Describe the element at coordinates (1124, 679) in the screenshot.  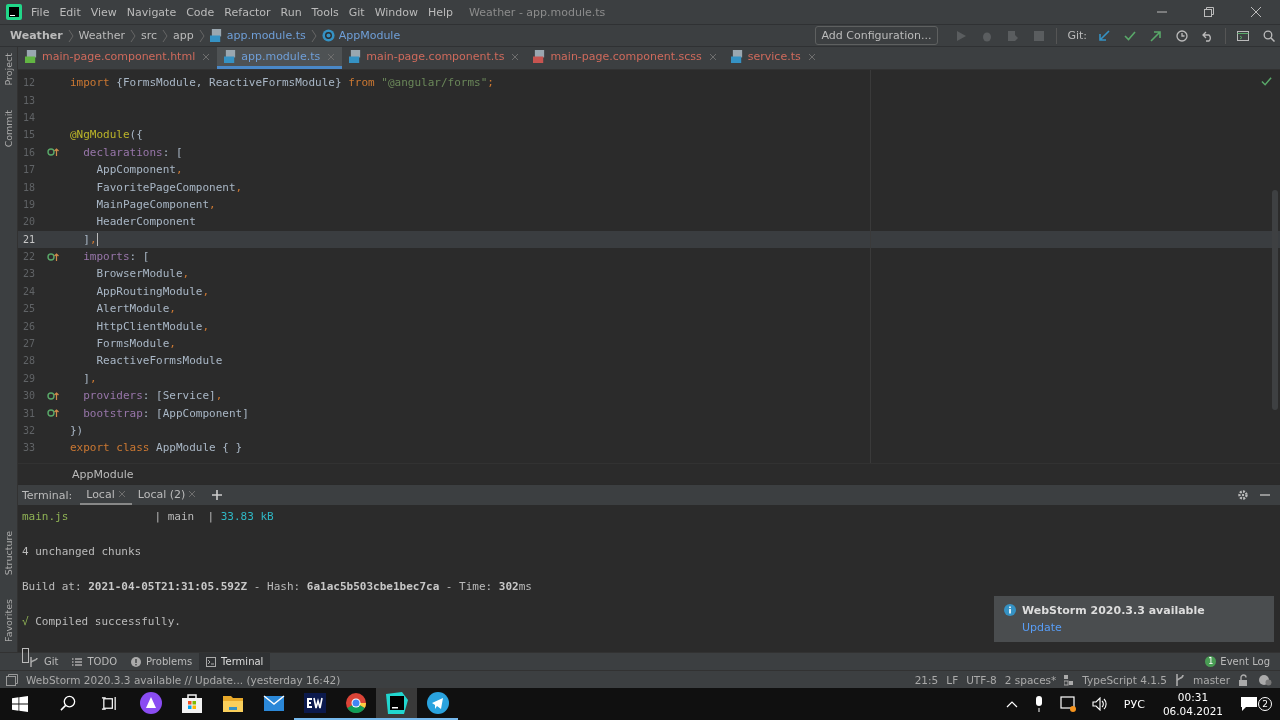
I see `language-service: TypeScript 4.1.5` at that location.